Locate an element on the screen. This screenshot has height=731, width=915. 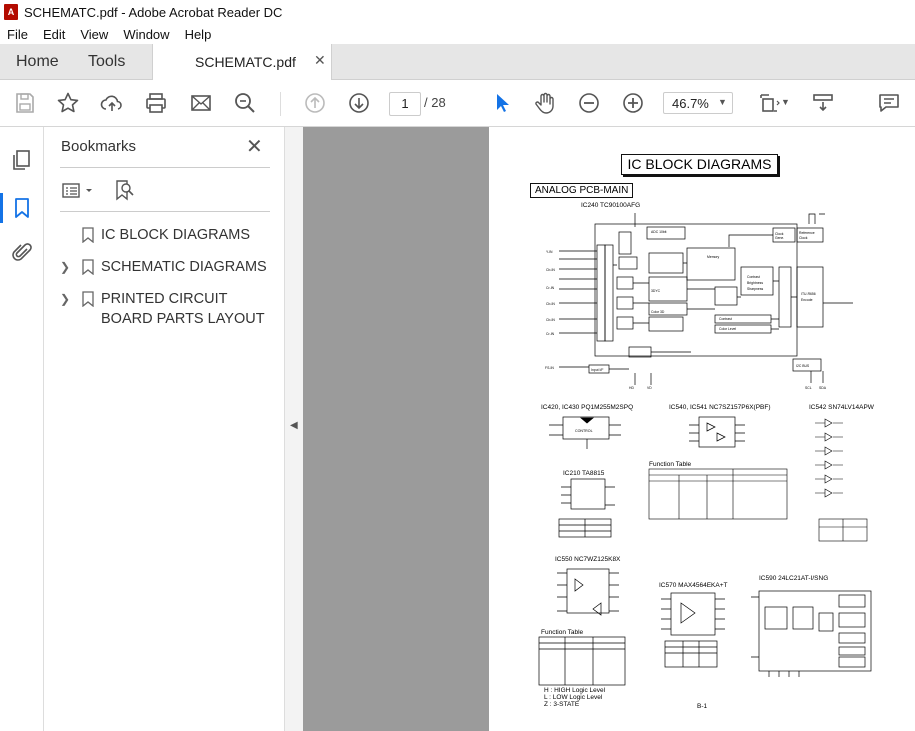
svg-text: HD is located at coordinates (631, 388).